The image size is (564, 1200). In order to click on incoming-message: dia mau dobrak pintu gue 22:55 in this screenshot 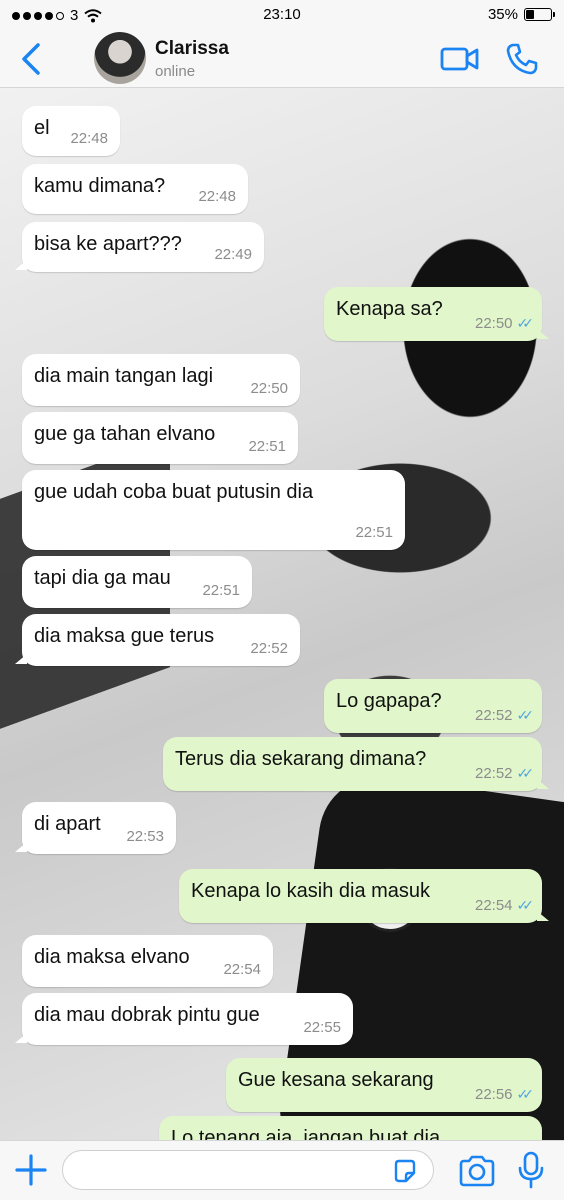, I will do `click(184, 1019)`.